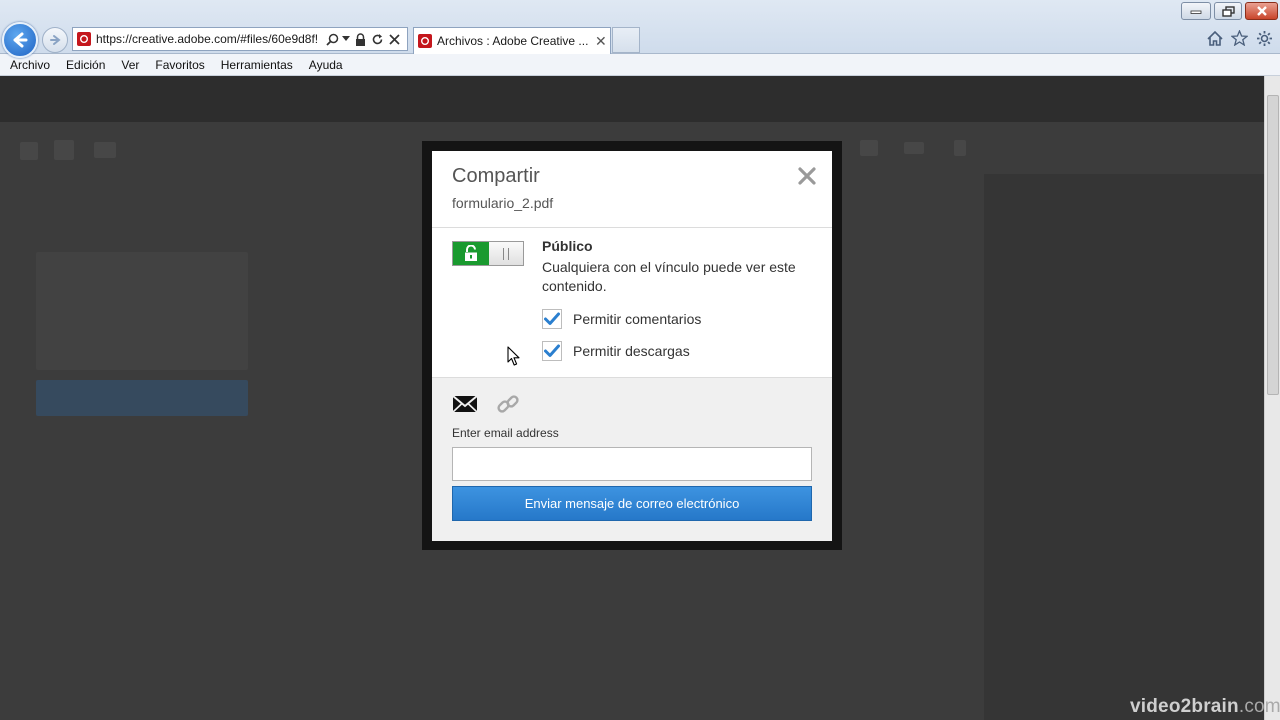  What do you see at coordinates (503, 203) in the screenshot?
I see `dialog-filename: formulario_2.pdf` at bounding box center [503, 203].